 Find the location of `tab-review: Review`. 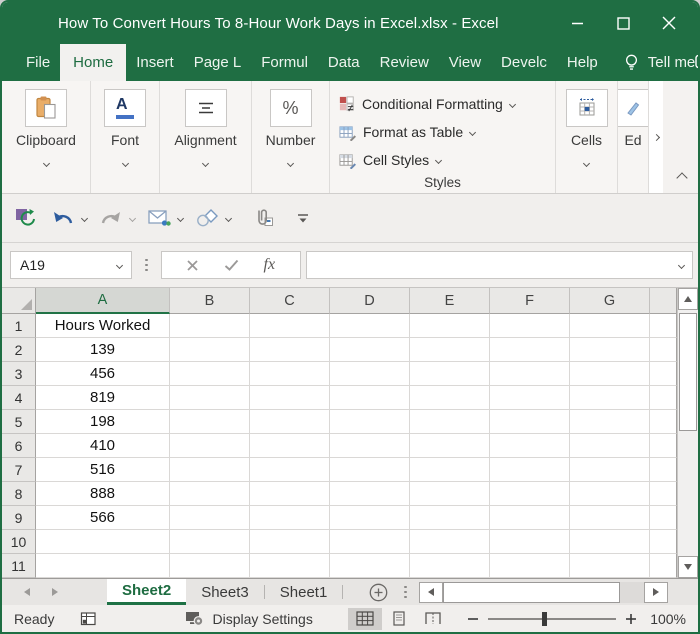

tab-review: Review is located at coordinates (404, 62).